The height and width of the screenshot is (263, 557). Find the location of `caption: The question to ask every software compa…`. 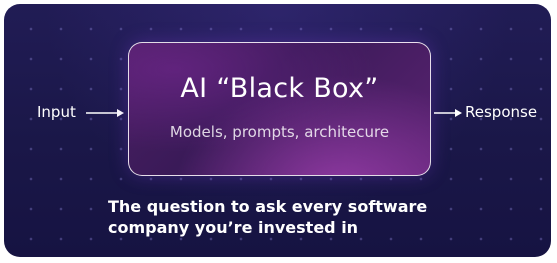

caption: The question to ask every software compa… is located at coordinates (298, 217).